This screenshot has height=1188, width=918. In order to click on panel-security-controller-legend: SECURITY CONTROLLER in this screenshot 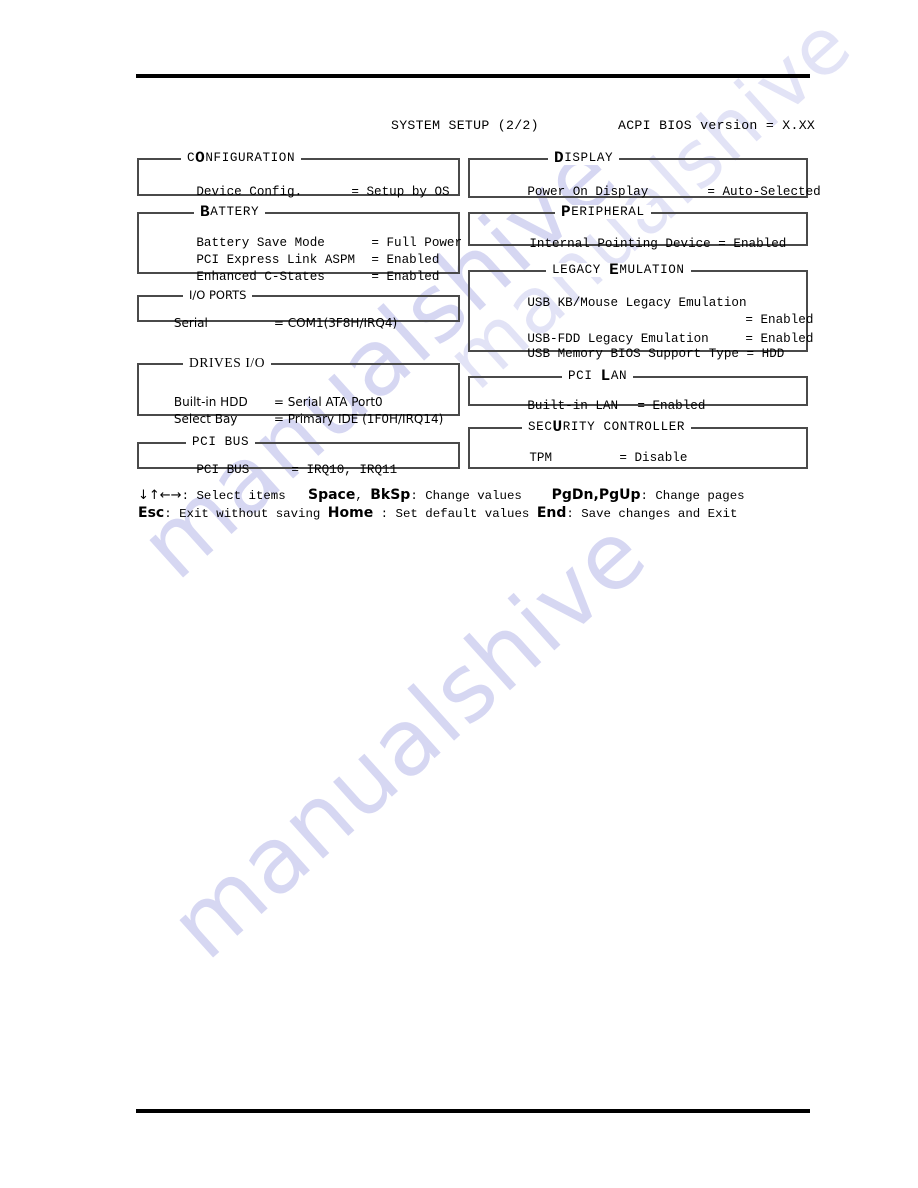, I will do `click(607, 427)`.